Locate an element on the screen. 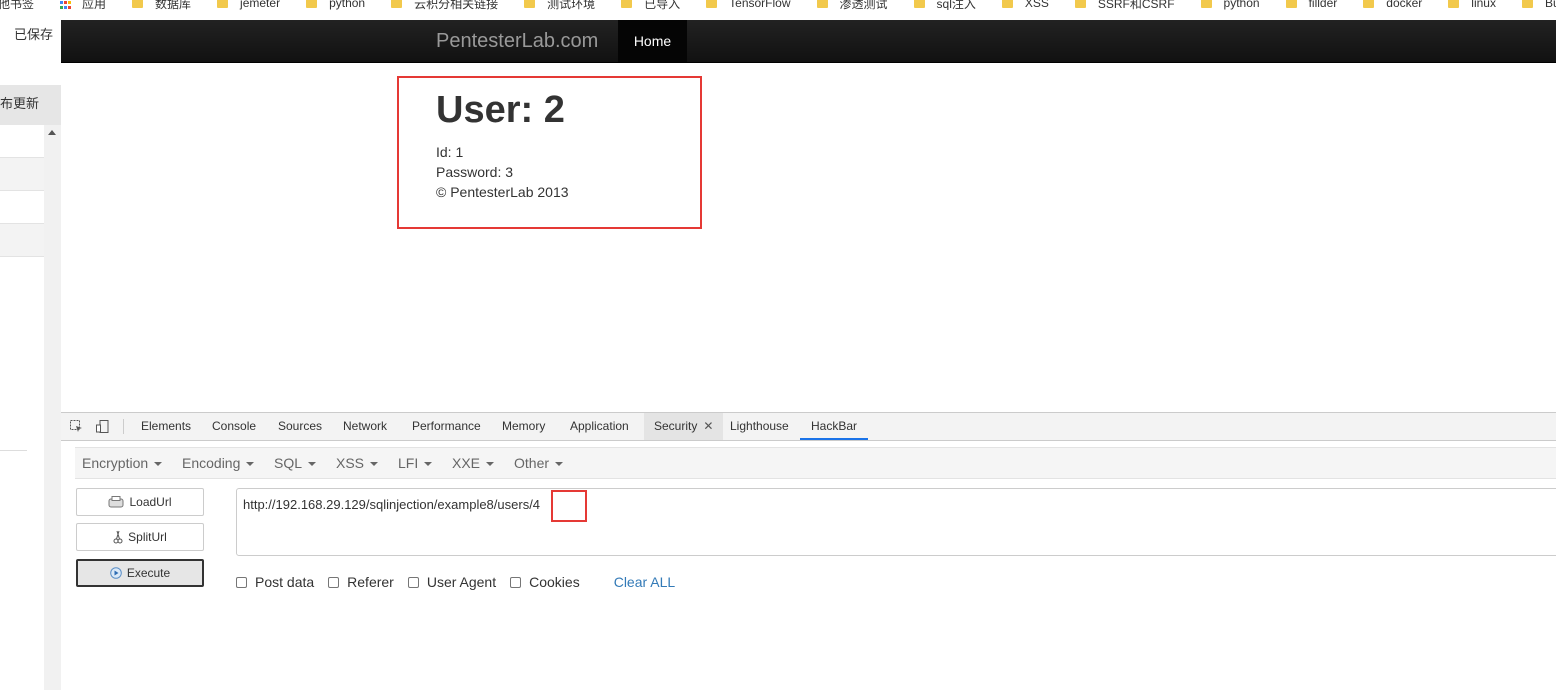 The height and width of the screenshot is (690, 1556). tab-performance: Performance is located at coordinates (446, 426).